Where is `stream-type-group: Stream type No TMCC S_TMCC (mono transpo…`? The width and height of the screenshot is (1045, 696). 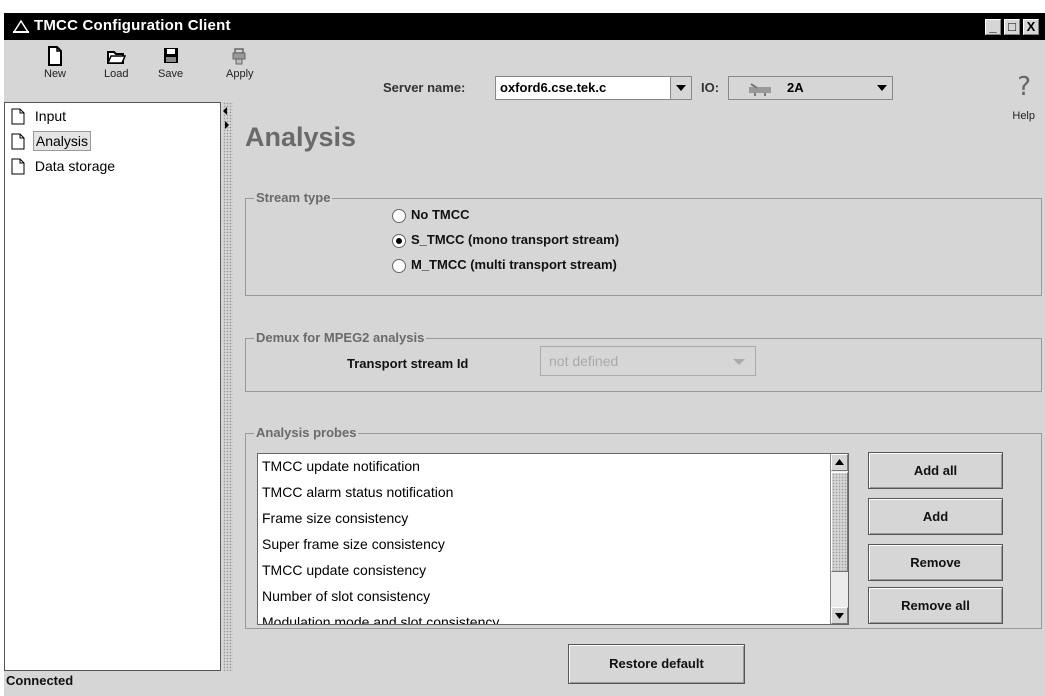 stream-type-group: Stream type No TMCC S_TMCC (mono transpo… is located at coordinates (643, 243).